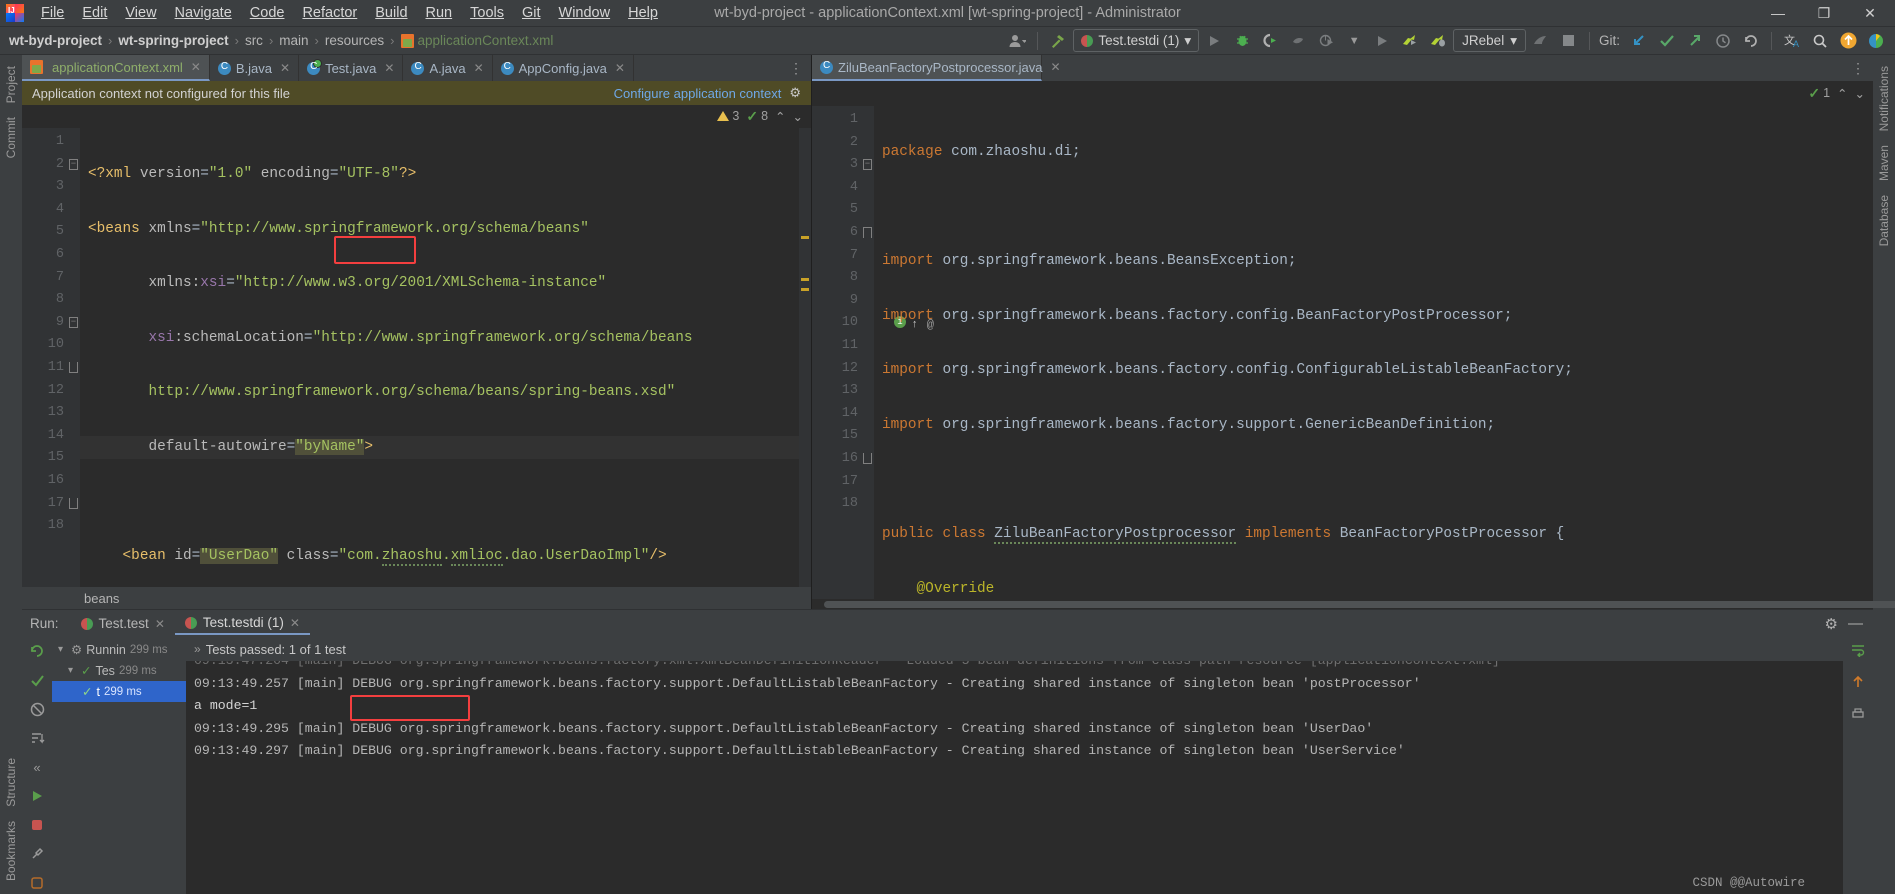 Image resolution: width=1895 pixels, height=894 pixels. Describe the element at coordinates (351, 68) in the screenshot. I see `editor-tab-test-java: Test.java ✕` at that location.